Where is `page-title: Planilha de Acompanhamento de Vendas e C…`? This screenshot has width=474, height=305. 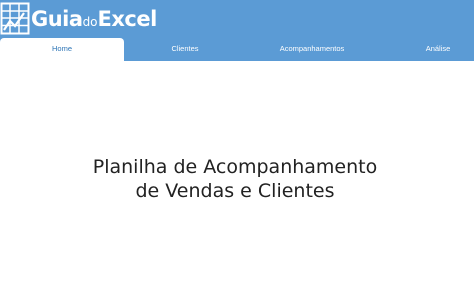 page-title: Planilha de Acompanhamento de Vendas e C… is located at coordinates (235, 179).